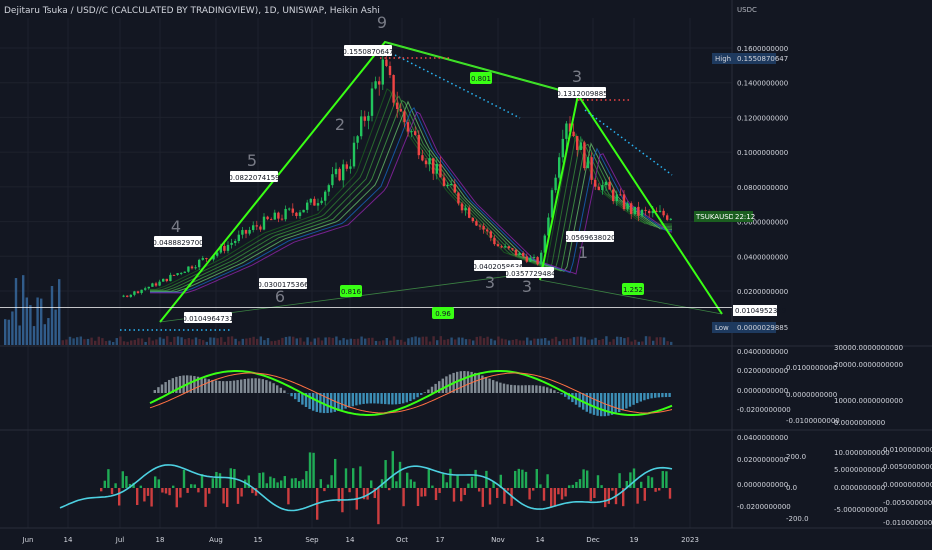 Image resolution: width=932 pixels, height=550 pixels. I want to click on high-value: 0.1550870647, so click(762, 59).